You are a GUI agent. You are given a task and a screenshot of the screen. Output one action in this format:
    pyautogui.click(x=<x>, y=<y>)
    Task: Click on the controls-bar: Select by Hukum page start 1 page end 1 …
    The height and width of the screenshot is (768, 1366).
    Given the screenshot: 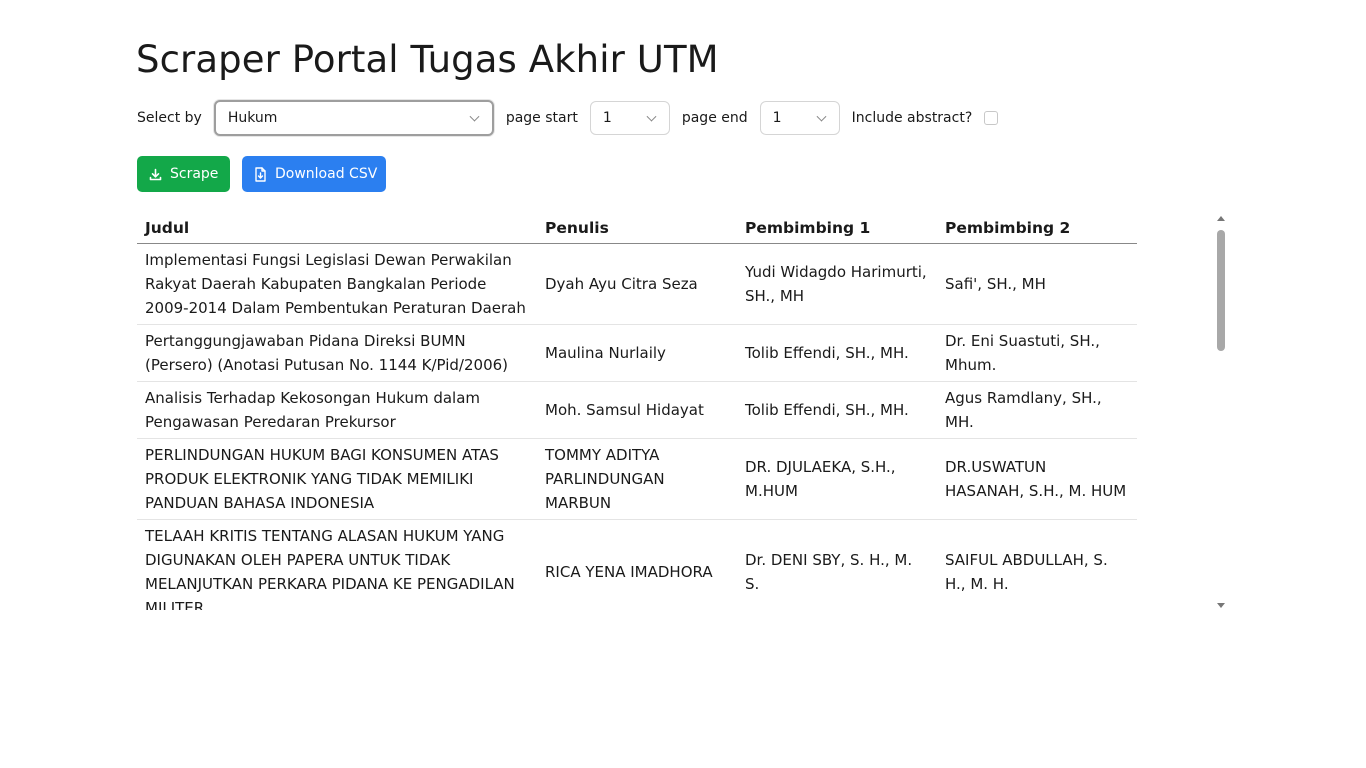 What is the action you would take?
    pyautogui.click(x=568, y=118)
    